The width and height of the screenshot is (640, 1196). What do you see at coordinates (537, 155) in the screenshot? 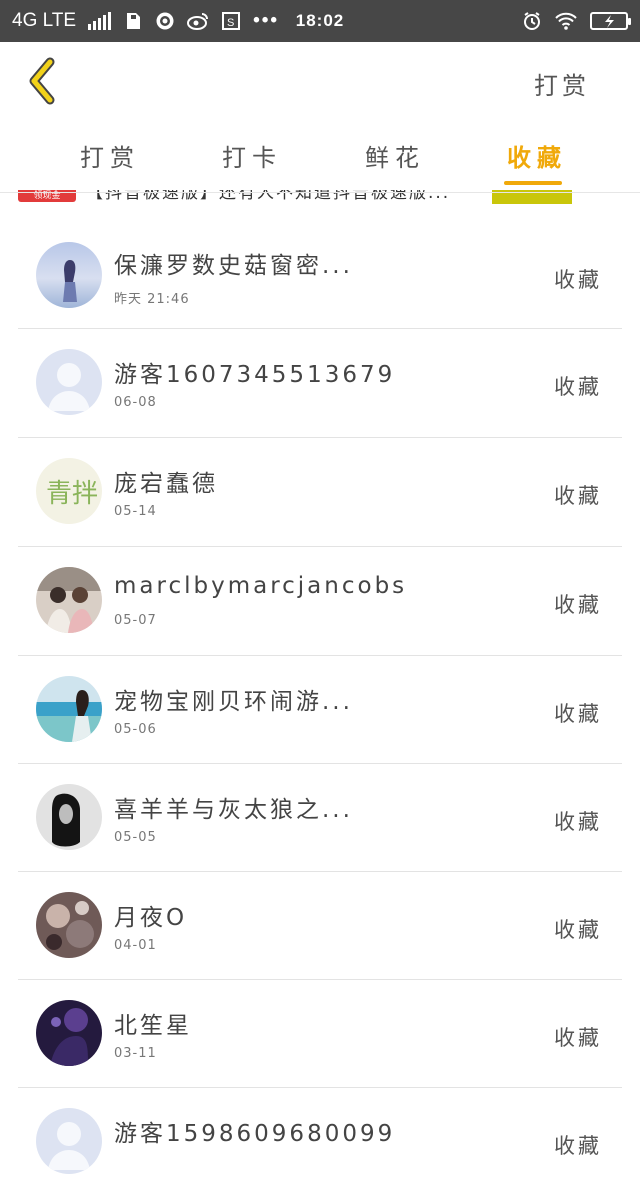
I see `tab-favorites: 收藏` at bounding box center [537, 155].